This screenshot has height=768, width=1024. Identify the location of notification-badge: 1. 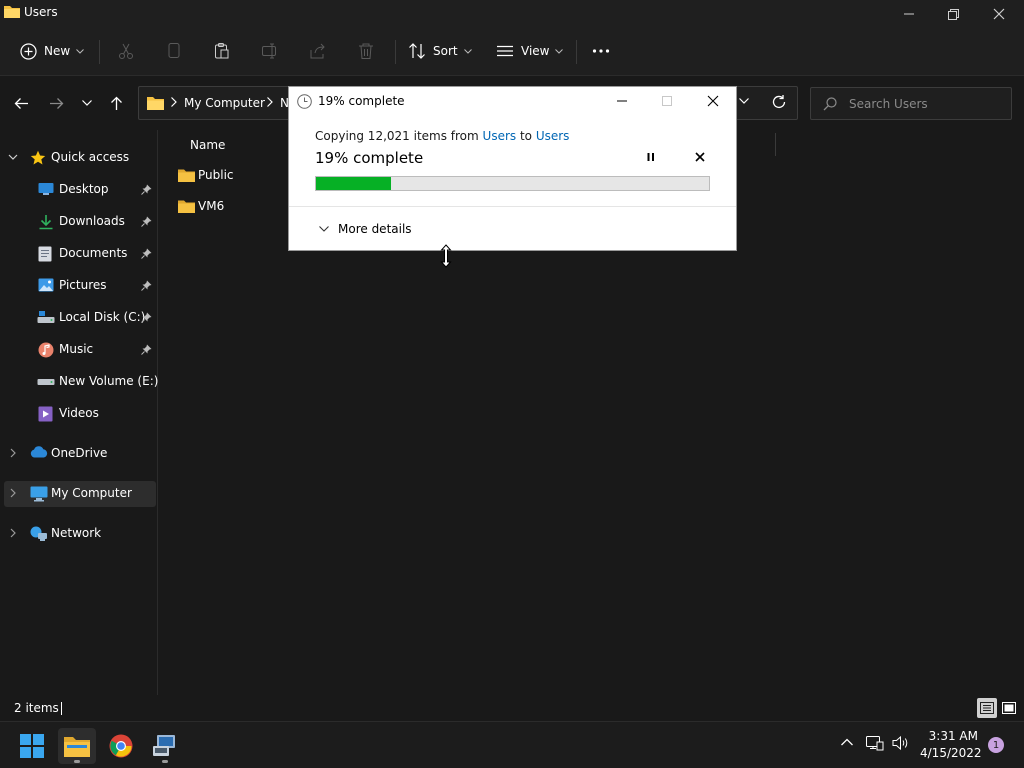
(996, 745).